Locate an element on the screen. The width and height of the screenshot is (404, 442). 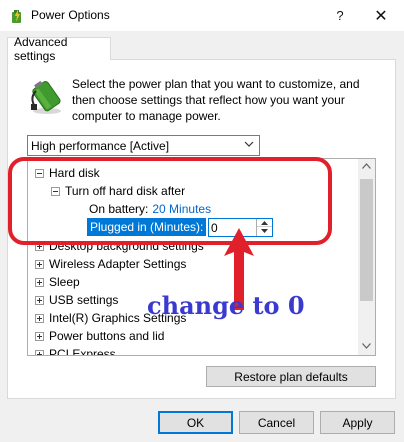
stepper-down-button is located at coordinates (264, 231).